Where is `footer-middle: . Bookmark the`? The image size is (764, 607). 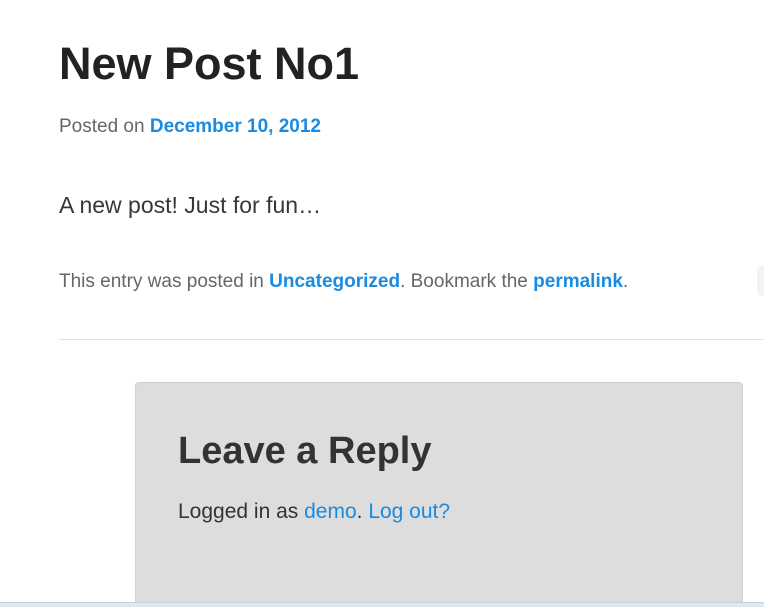 footer-middle: . Bookmark the is located at coordinates (467, 281).